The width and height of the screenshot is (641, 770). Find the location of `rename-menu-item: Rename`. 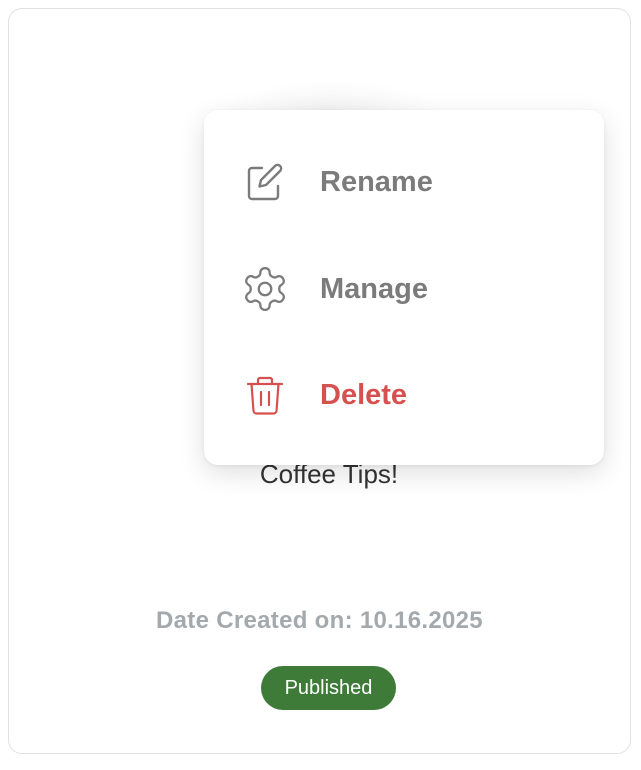

rename-menu-item: Rename is located at coordinates (404, 182).